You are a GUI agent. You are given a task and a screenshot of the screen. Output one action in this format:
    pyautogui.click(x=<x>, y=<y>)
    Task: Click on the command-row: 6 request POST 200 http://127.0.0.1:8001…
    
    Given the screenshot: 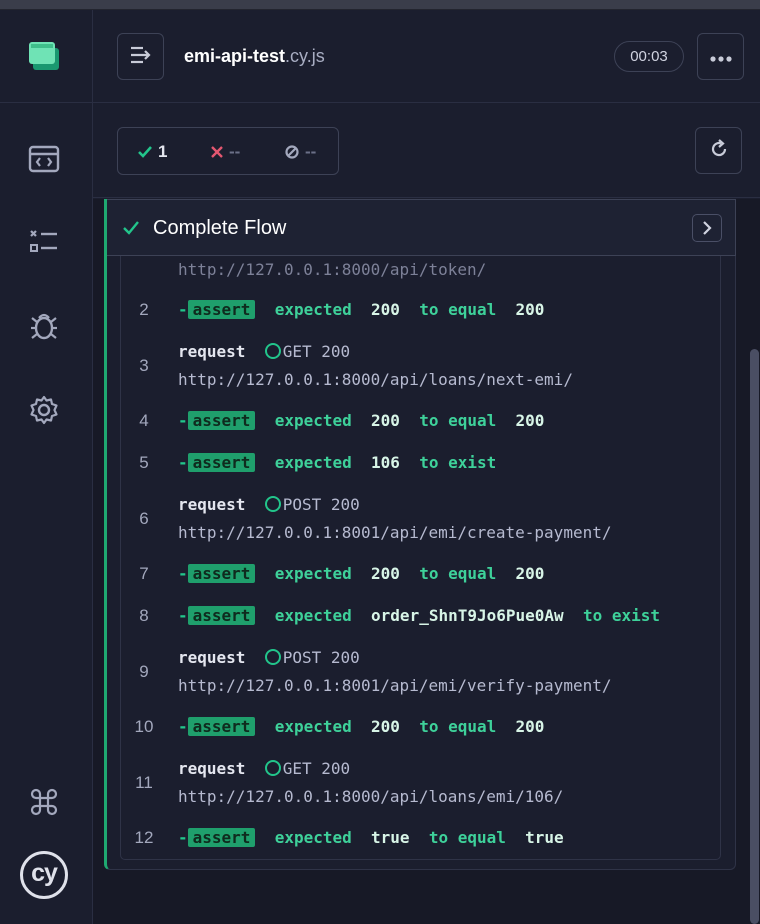 What is the action you would take?
    pyautogui.click(x=420, y=521)
    